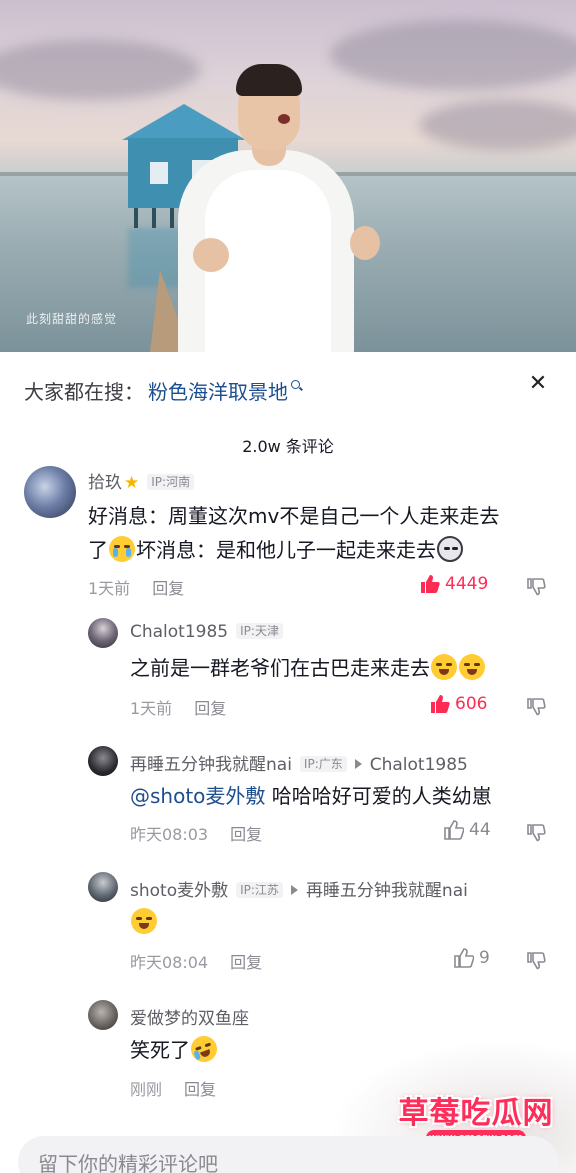 The image size is (576, 1173). I want to click on comment-author-name: 再睡五分钟我就醒nai, so click(211, 765).